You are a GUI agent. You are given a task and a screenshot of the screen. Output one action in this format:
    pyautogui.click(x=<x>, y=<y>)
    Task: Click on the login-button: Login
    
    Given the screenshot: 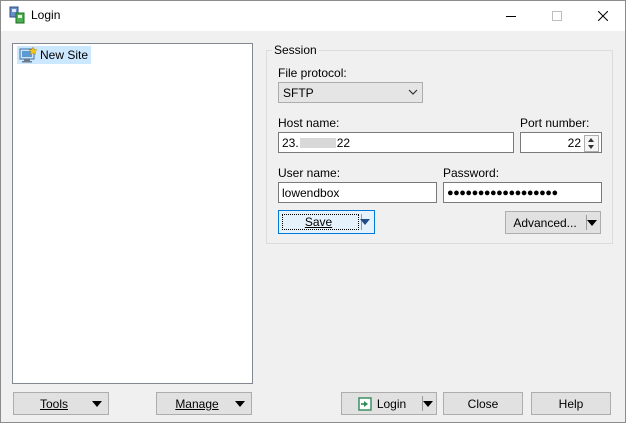 What is the action you would take?
    pyautogui.click(x=389, y=403)
    